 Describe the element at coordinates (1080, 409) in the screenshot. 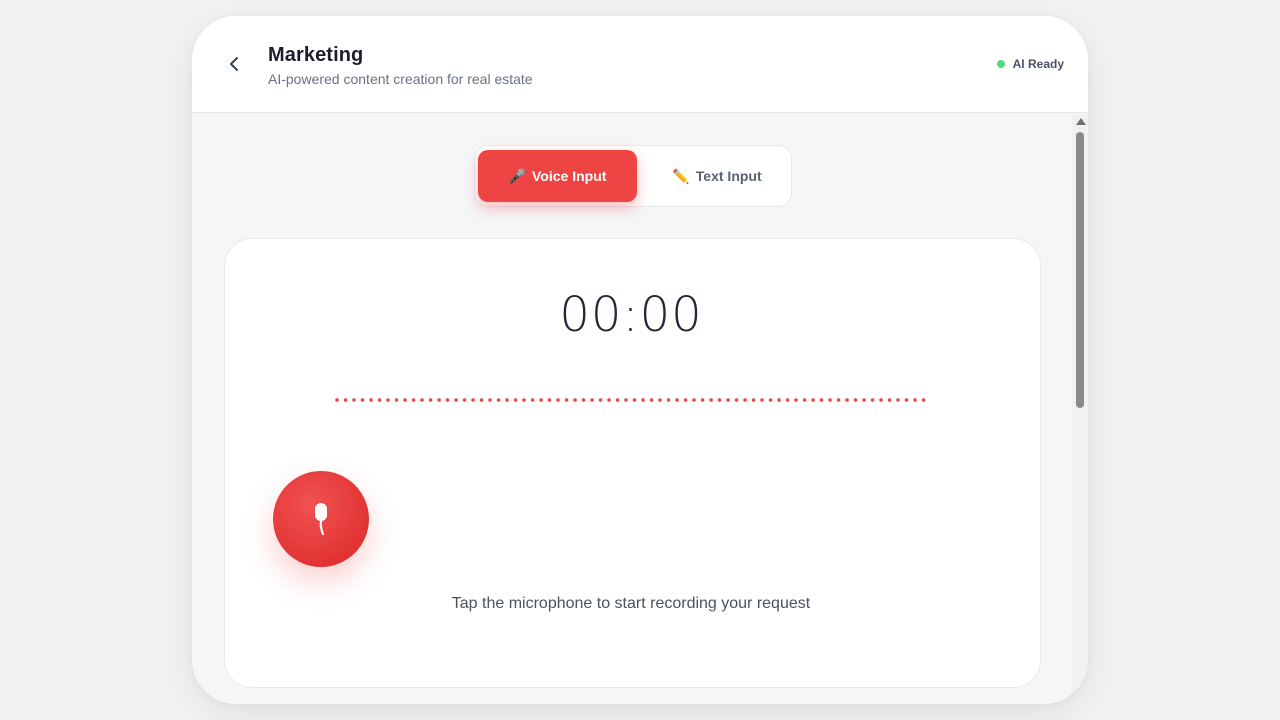

I see `scrollbar` at that location.